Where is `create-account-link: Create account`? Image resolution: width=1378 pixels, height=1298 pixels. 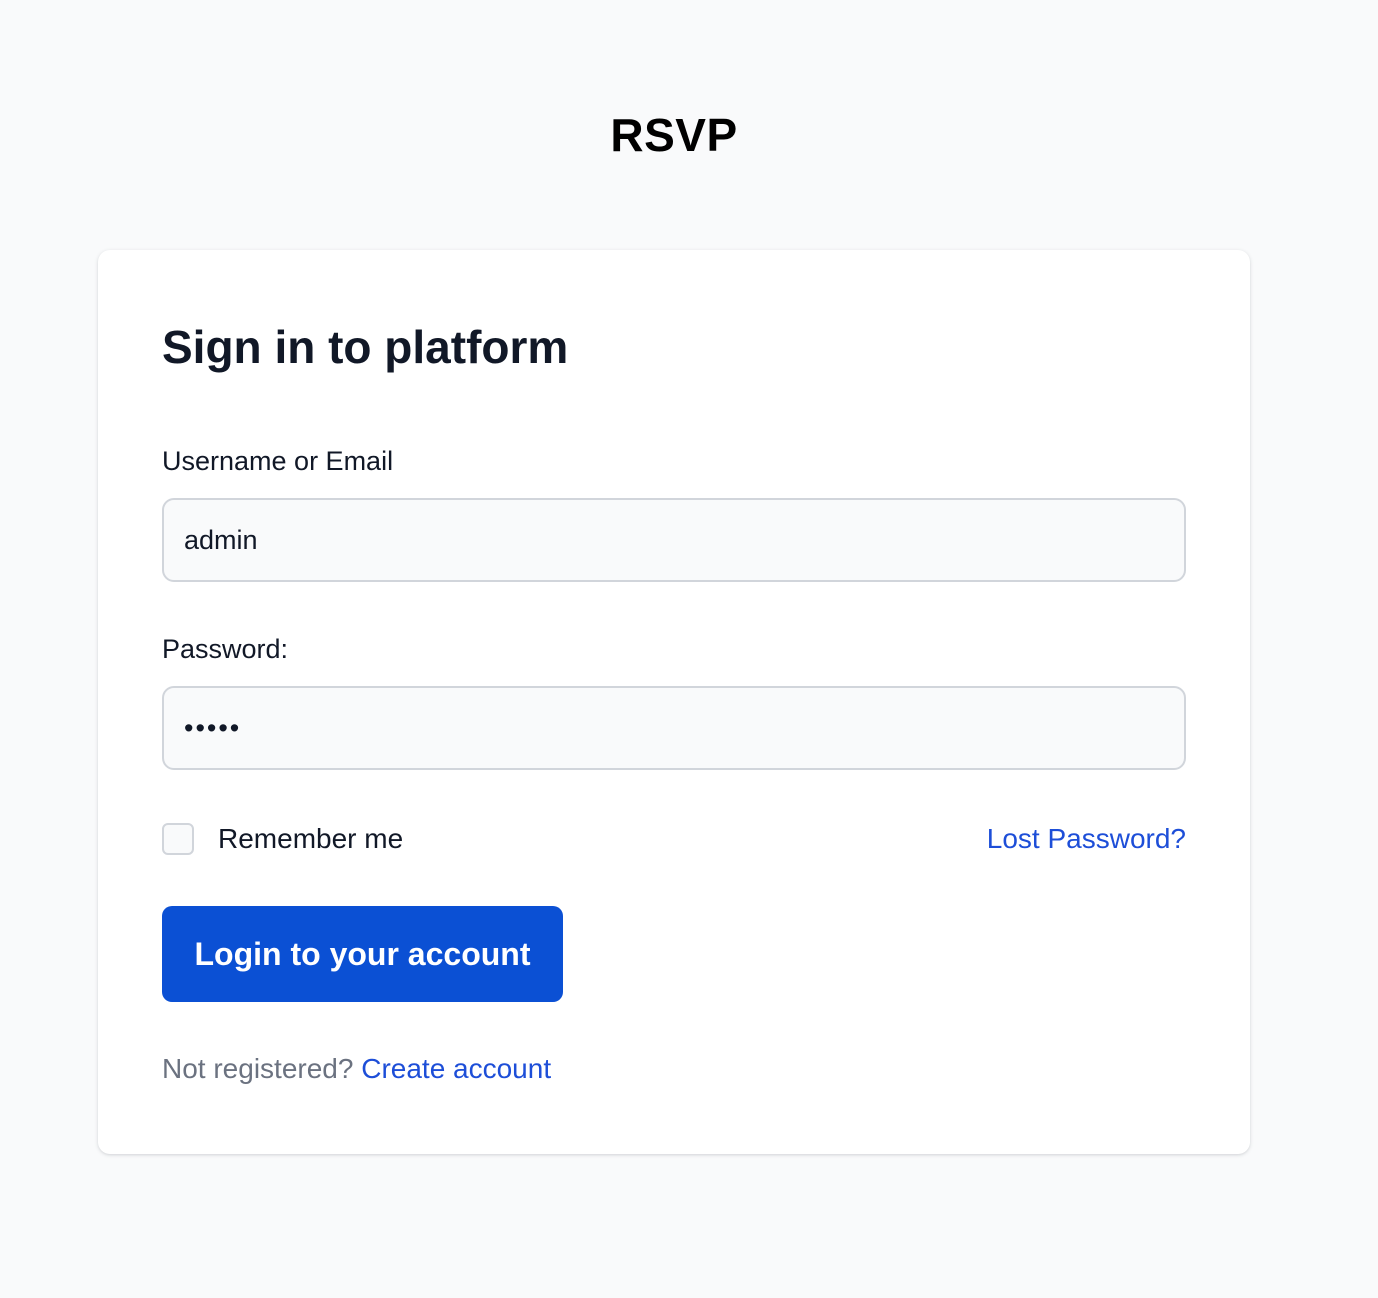 create-account-link: Create account is located at coordinates (456, 1068).